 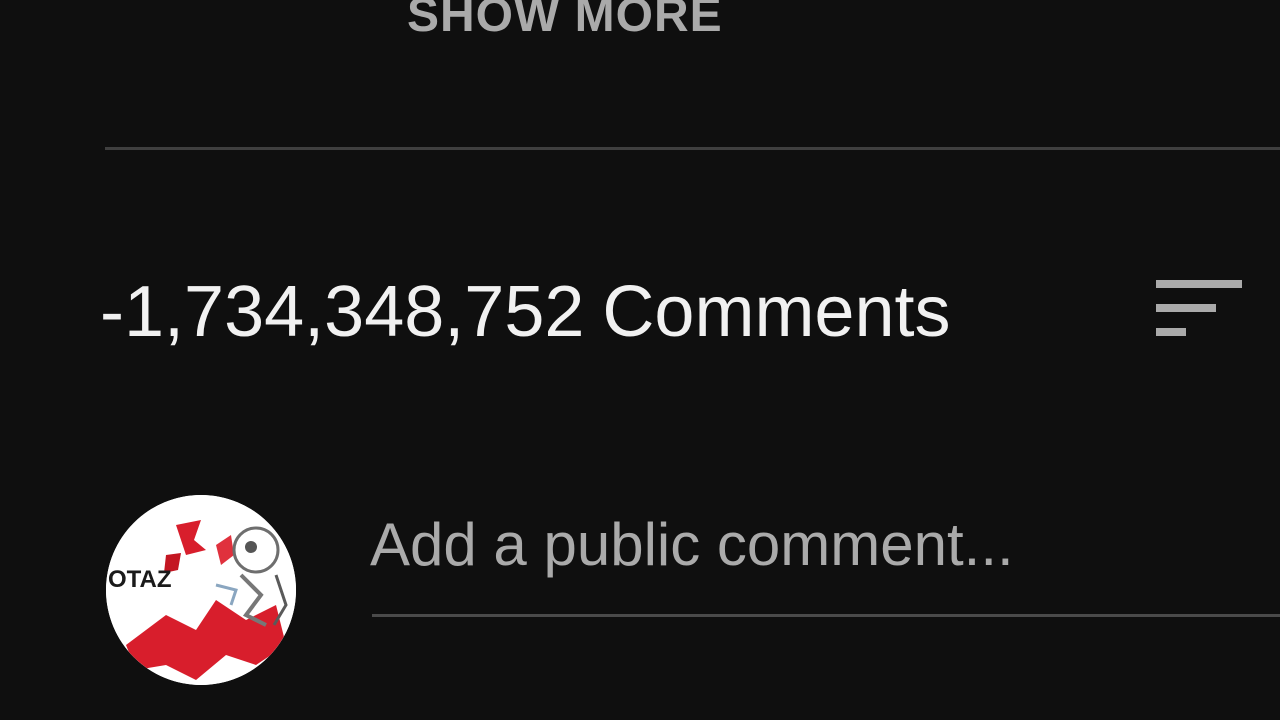 I want to click on comments-header: -1,734,348,752 Comments, so click(x=525, y=312).